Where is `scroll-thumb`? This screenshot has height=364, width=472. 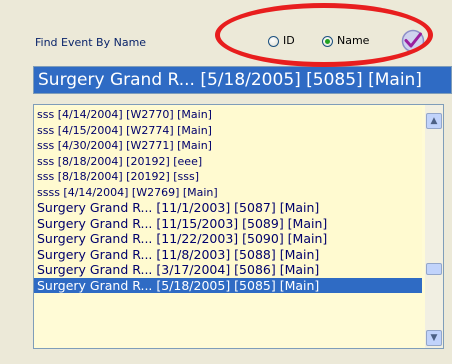
scroll-thumb is located at coordinates (434, 269).